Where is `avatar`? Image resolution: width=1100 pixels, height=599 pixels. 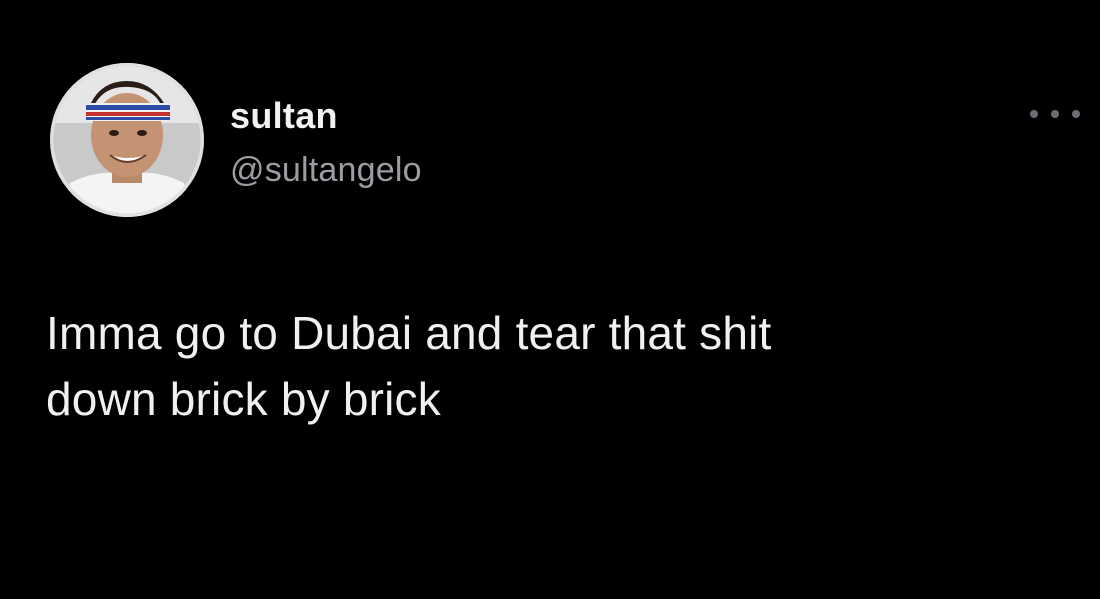 avatar is located at coordinates (127, 140).